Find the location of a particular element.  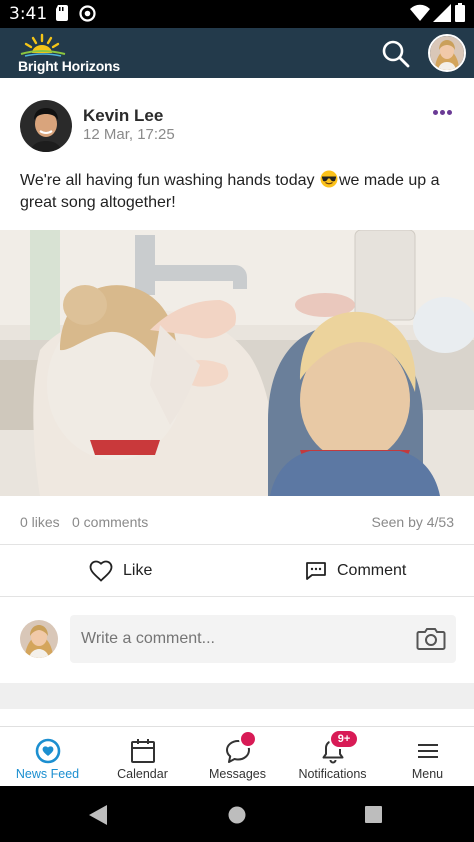

heart-outline-icon is located at coordinates (101, 571).